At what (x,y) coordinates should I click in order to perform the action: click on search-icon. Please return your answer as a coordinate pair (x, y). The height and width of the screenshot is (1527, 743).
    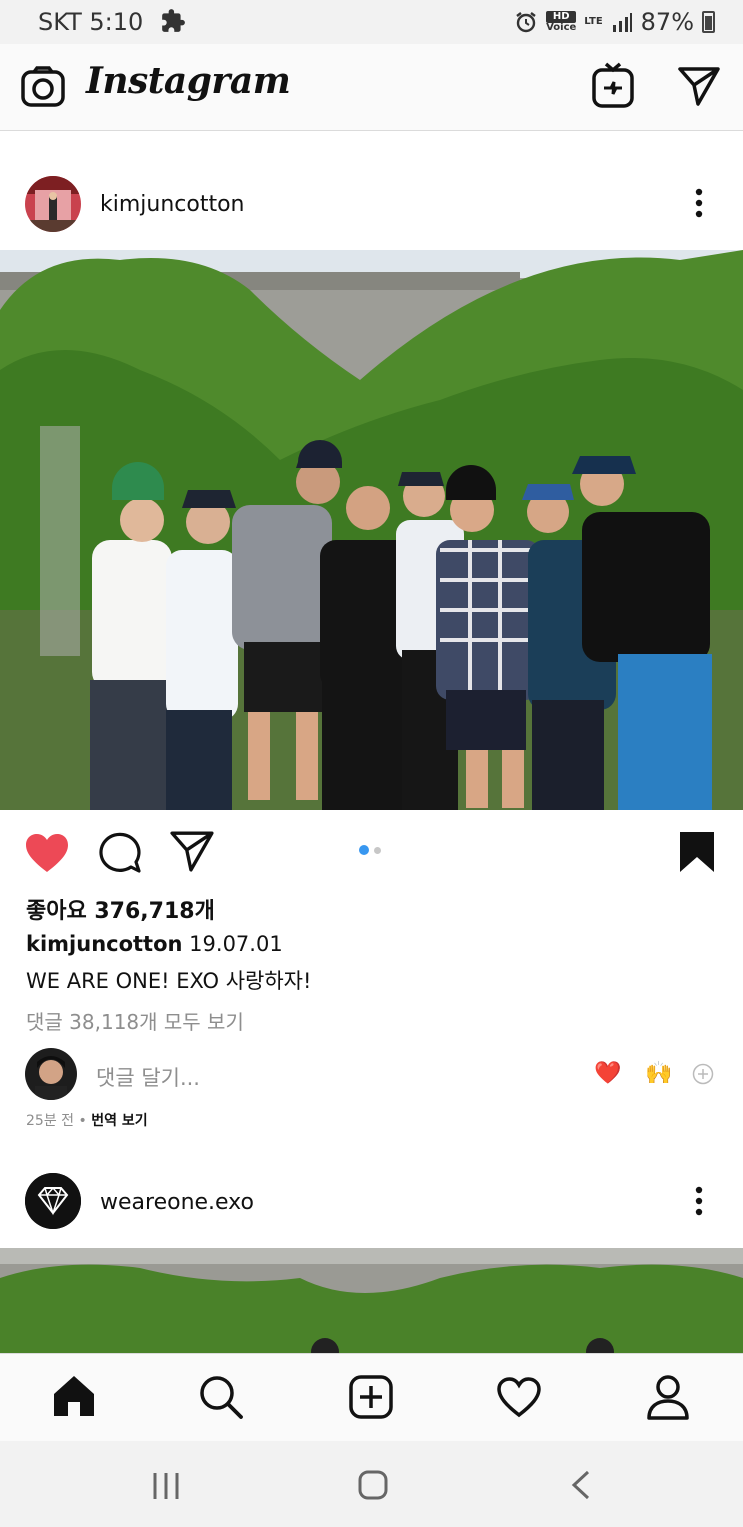
    Looking at the image, I should click on (221, 1397).